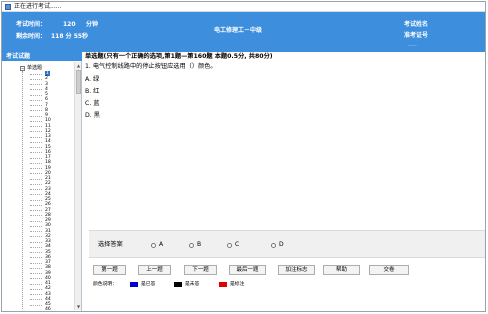  What do you see at coordinates (48, 257) in the screenshot?
I see `tree-item-label: 36` at bounding box center [48, 257].